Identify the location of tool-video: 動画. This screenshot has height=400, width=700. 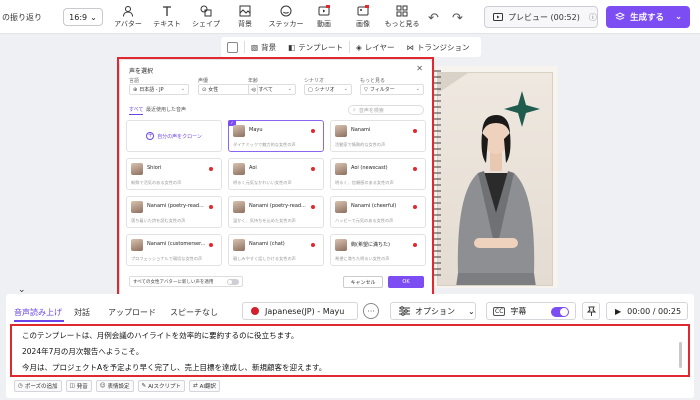
(324, 17).